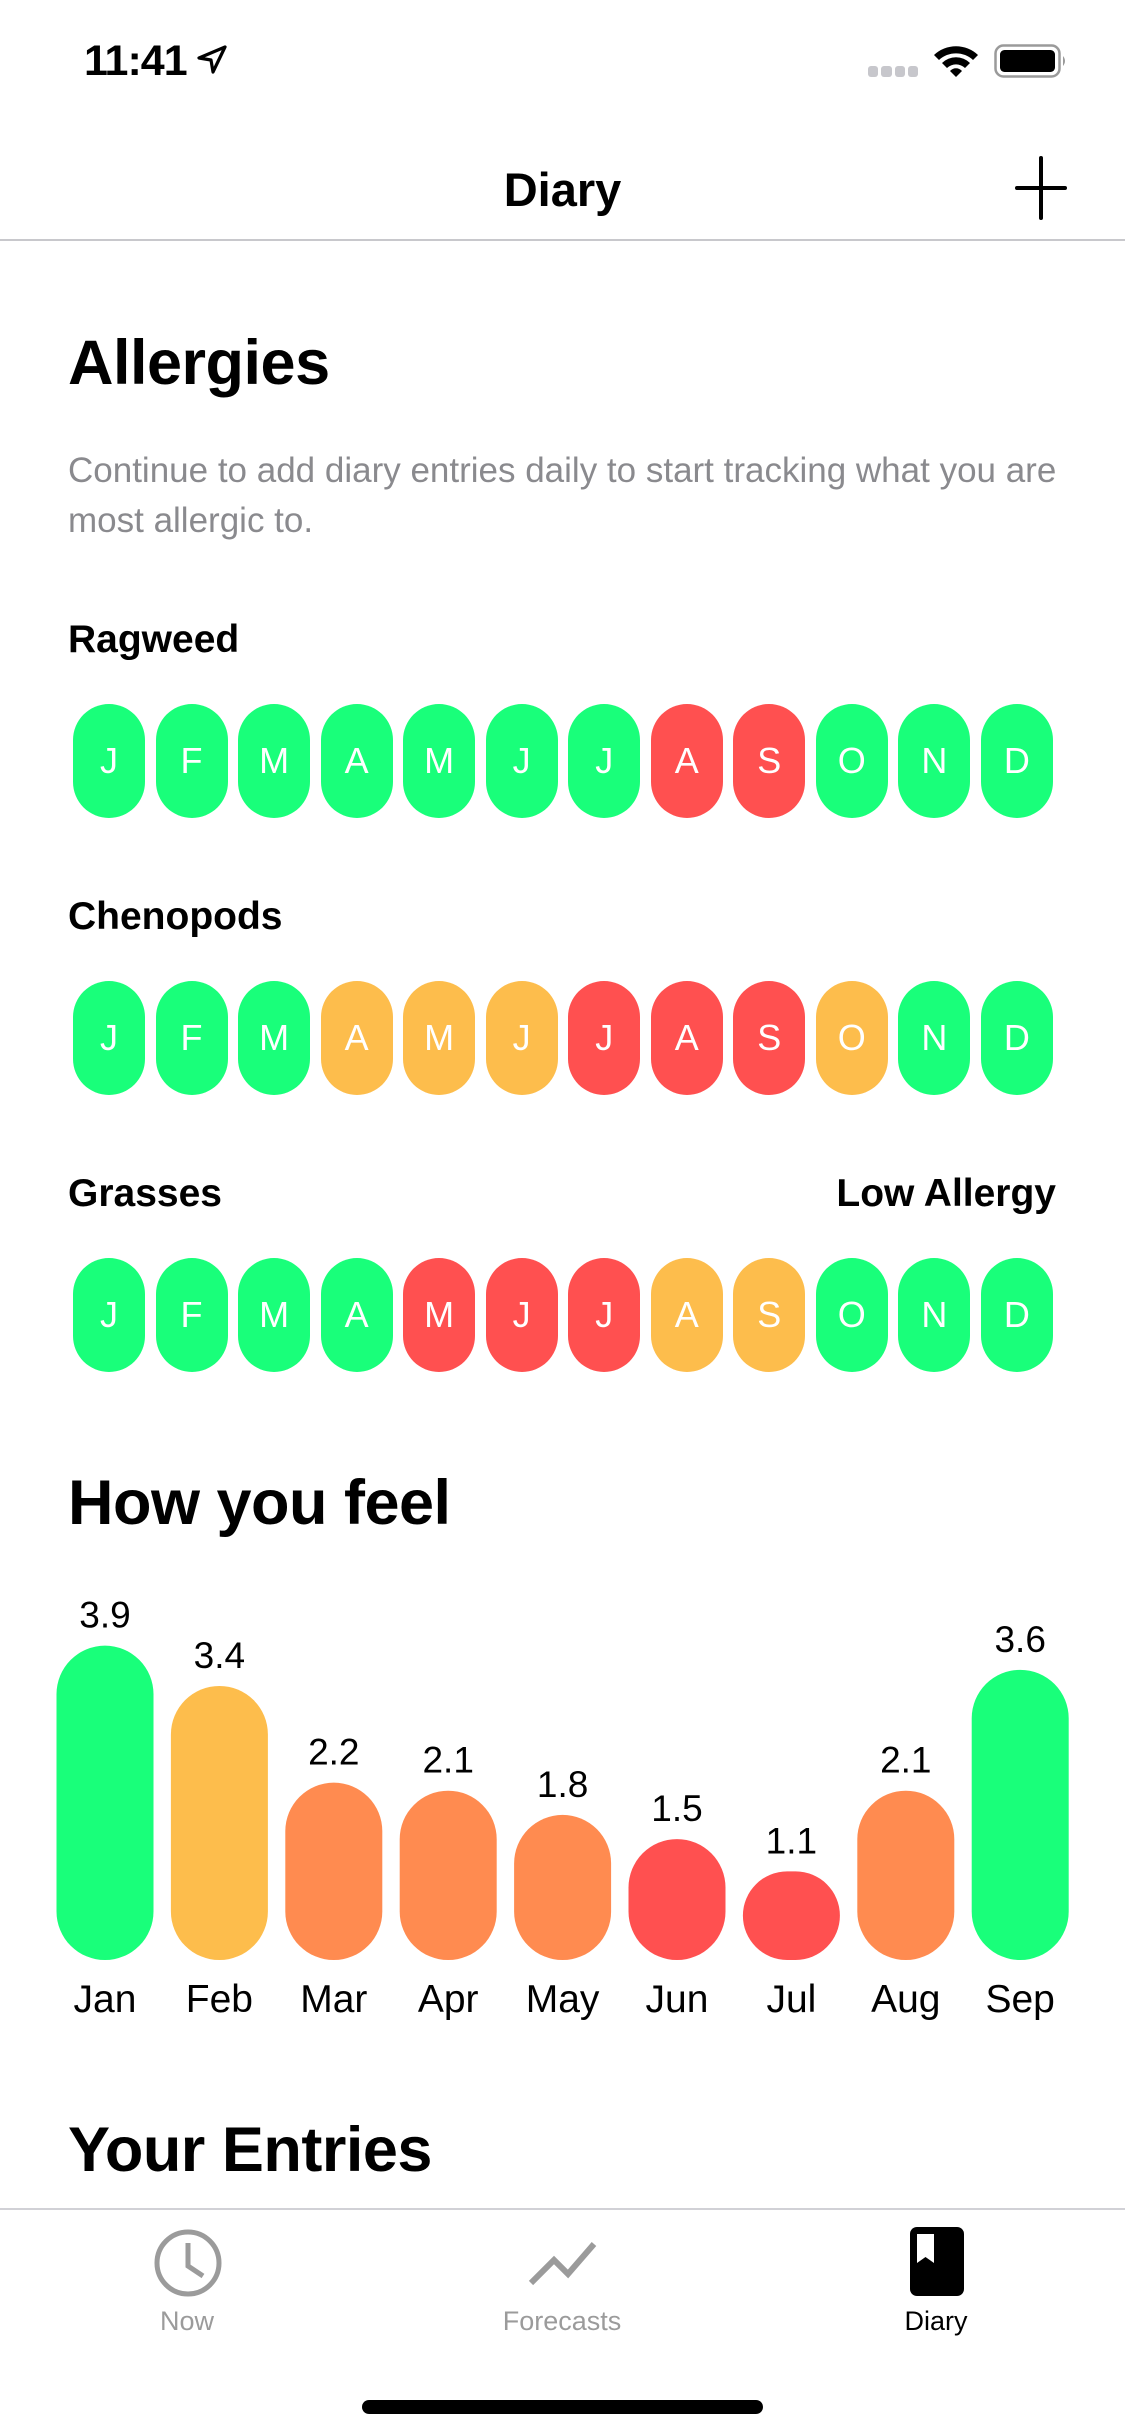 The width and height of the screenshot is (1125, 2436). What do you see at coordinates (562, 1784) in the screenshot?
I see `chart-data-label: 1.8` at bounding box center [562, 1784].